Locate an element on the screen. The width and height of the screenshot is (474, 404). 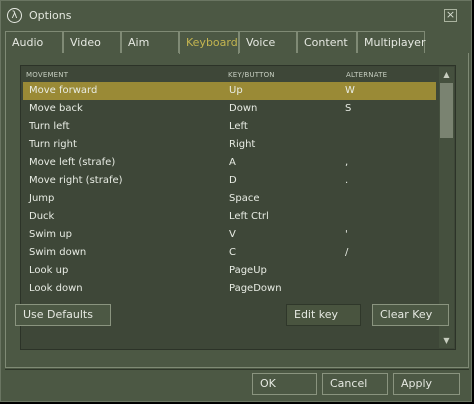
tab-multiplayer: Multiplayer is located at coordinates (391, 42).